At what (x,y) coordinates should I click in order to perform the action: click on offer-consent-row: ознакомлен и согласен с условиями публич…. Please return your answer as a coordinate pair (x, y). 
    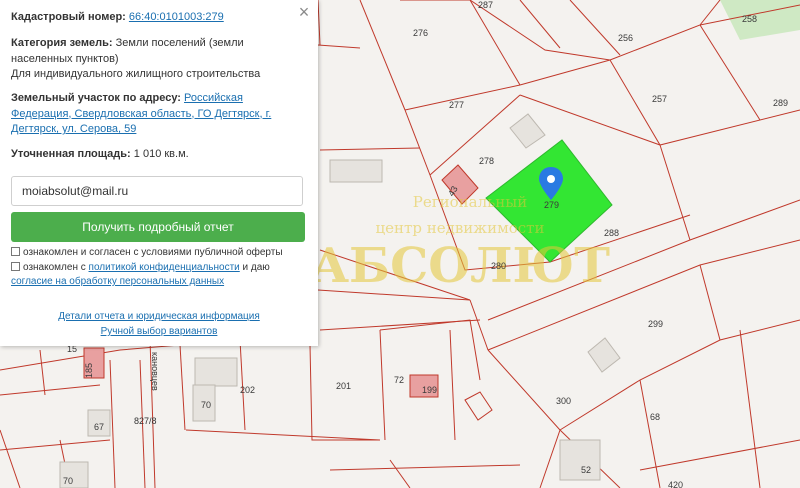
    Looking at the image, I should click on (157, 253).